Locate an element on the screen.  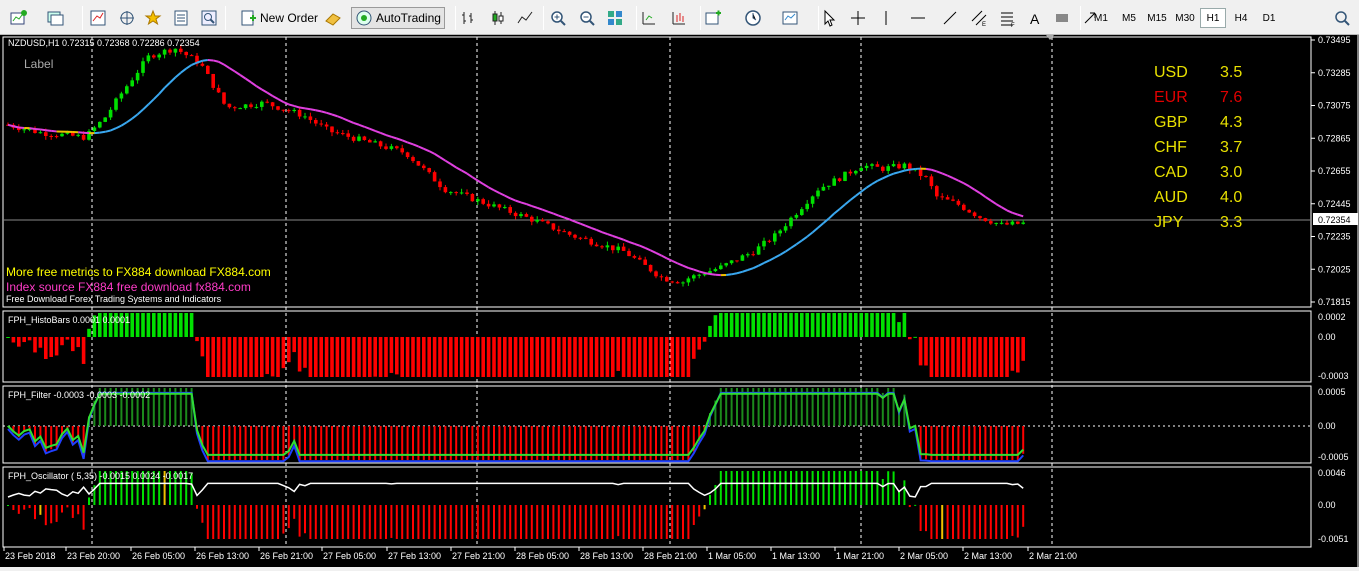
trendline-icon is located at coordinates (950, 18).